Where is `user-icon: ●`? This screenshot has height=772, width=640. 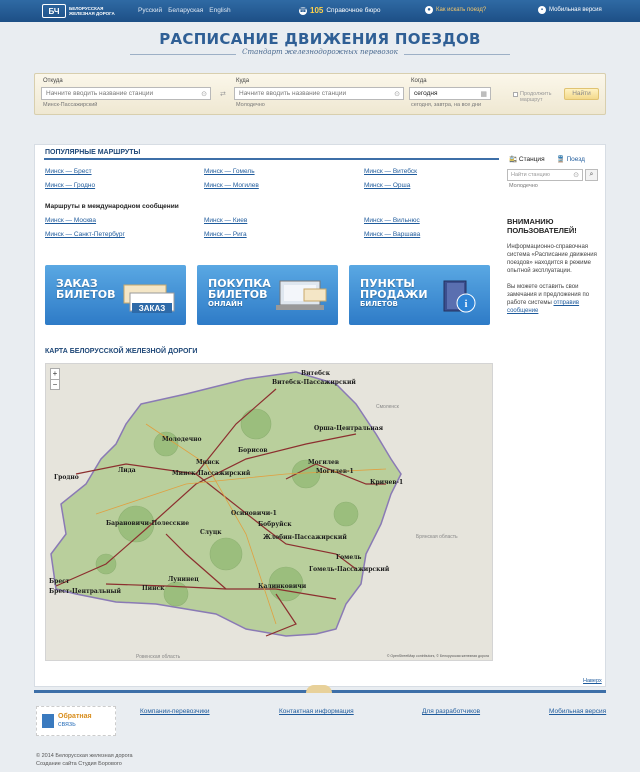 user-icon: ● is located at coordinates (429, 10).